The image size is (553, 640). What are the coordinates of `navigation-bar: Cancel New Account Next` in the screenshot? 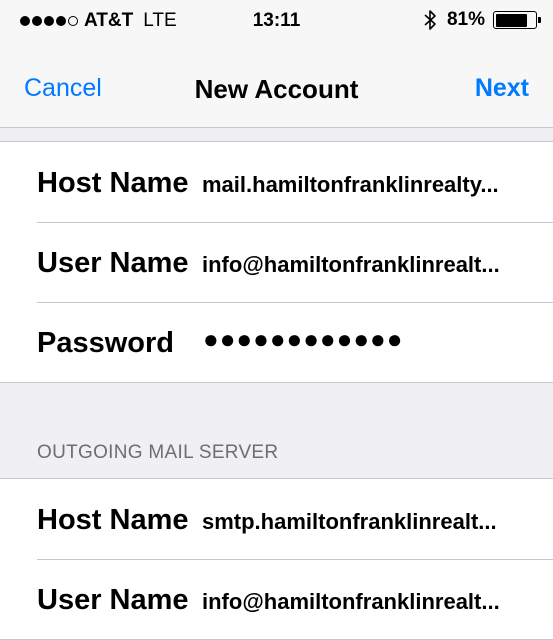 It's located at (276, 84).